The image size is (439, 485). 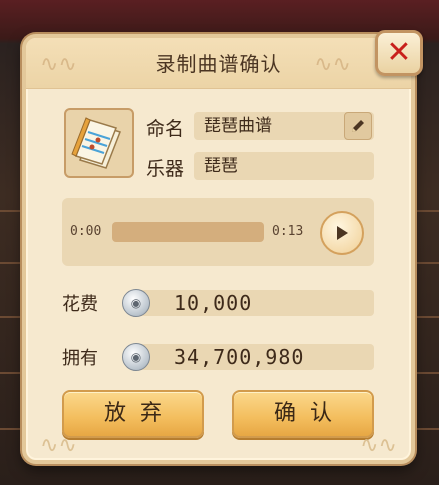 What do you see at coordinates (99, 143) in the screenshot?
I see `music-score-book-icon` at bounding box center [99, 143].